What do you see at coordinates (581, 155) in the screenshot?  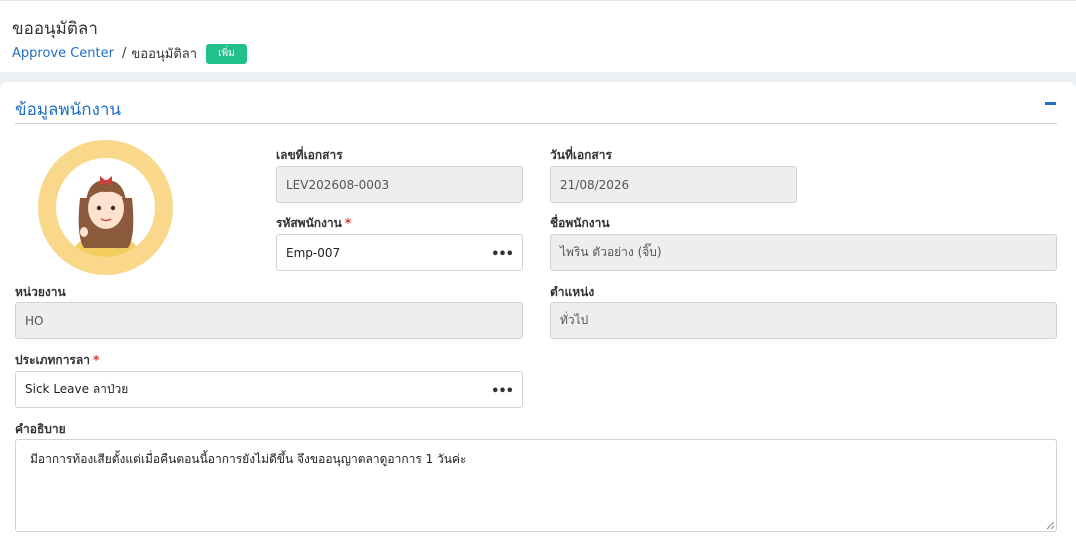 I see `doc-date-label: วันที่เอกสาร` at bounding box center [581, 155].